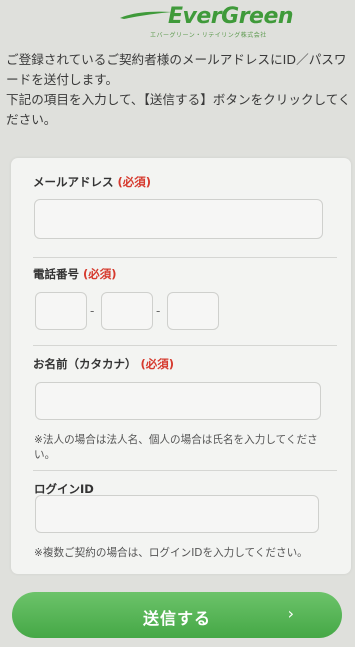  What do you see at coordinates (171, 553) in the screenshot?
I see `login-id-note: ※複数ご契約の場合は、ログインIDを入力してください。` at bounding box center [171, 553].